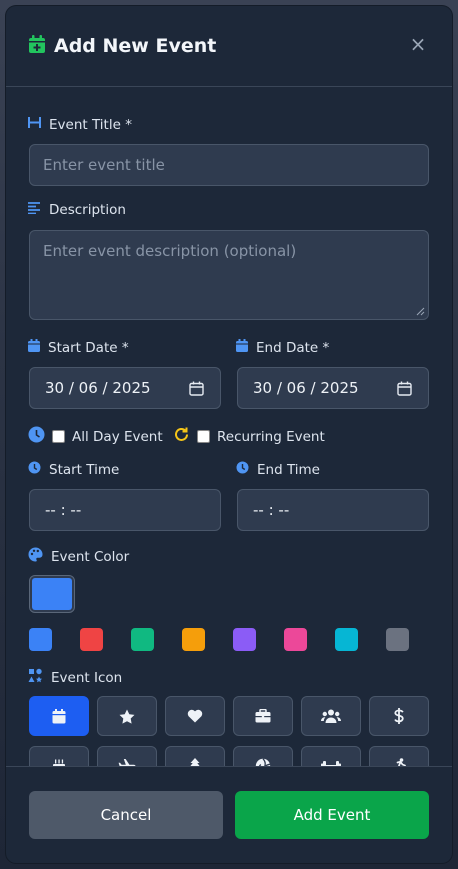  What do you see at coordinates (34, 210) in the screenshot?
I see `align-left-icon` at bounding box center [34, 210].